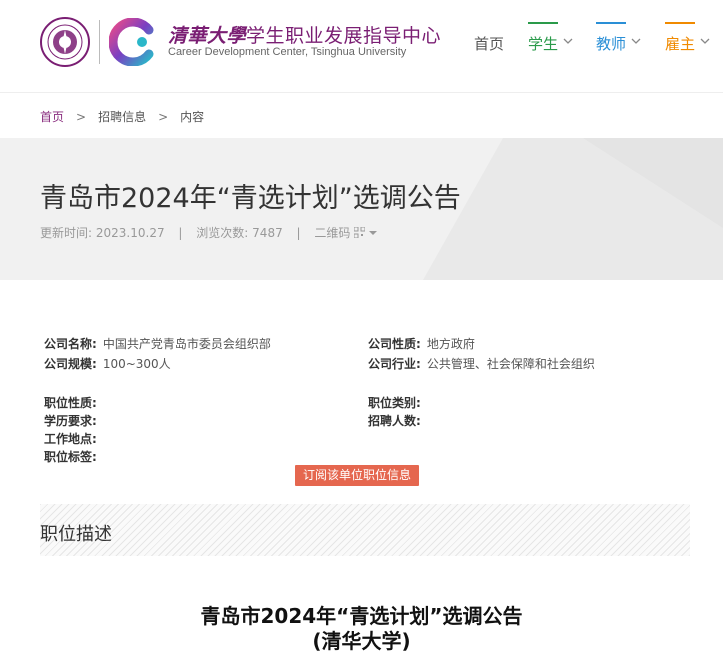 The height and width of the screenshot is (667, 723). I want to click on section-title: 职位描述, so click(76, 534).